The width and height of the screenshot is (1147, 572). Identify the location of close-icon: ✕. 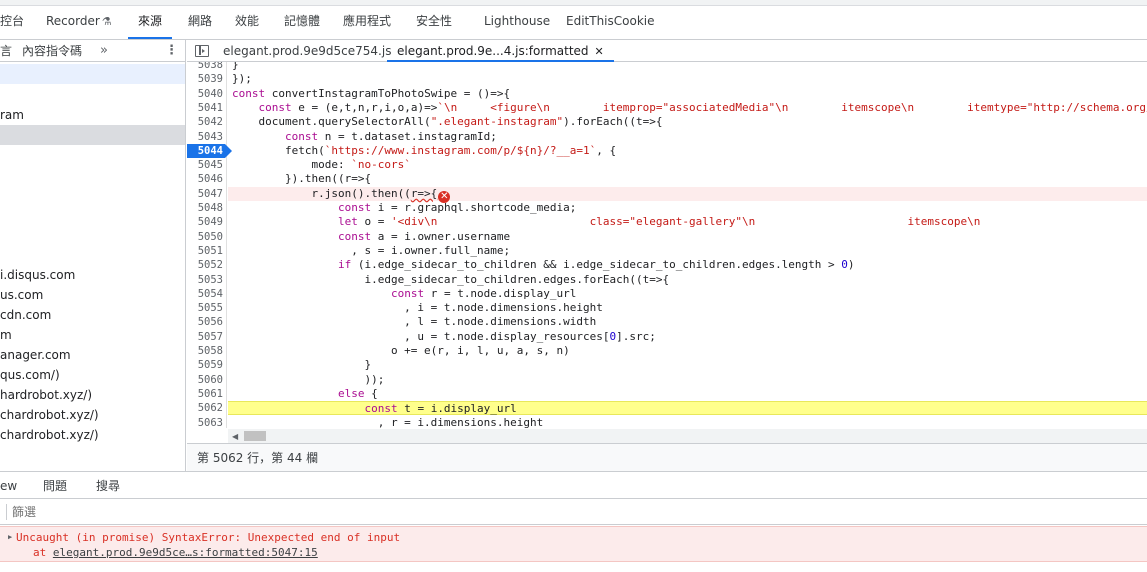
(599, 51).